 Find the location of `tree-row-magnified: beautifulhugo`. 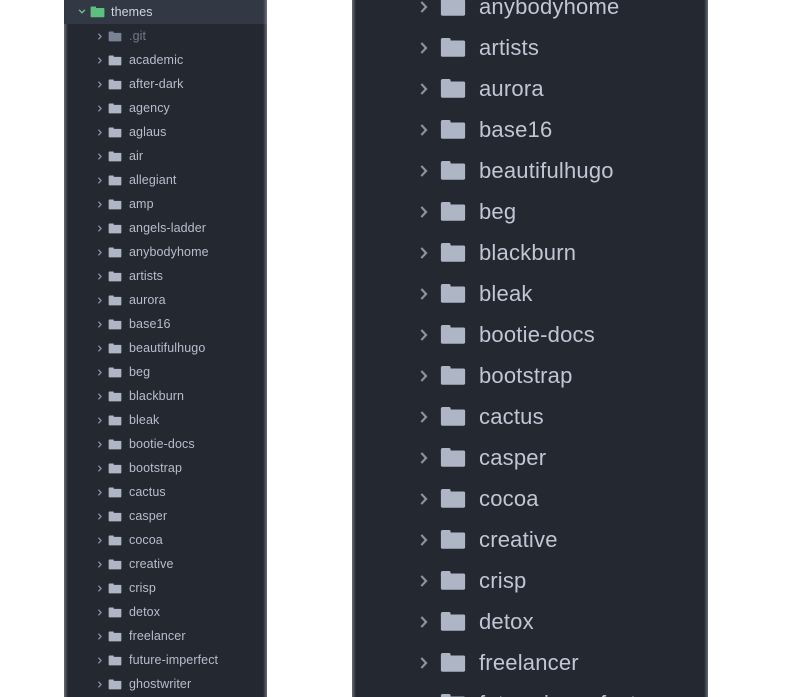

tree-row-magnified: beautifulhugo is located at coordinates (530, 170).